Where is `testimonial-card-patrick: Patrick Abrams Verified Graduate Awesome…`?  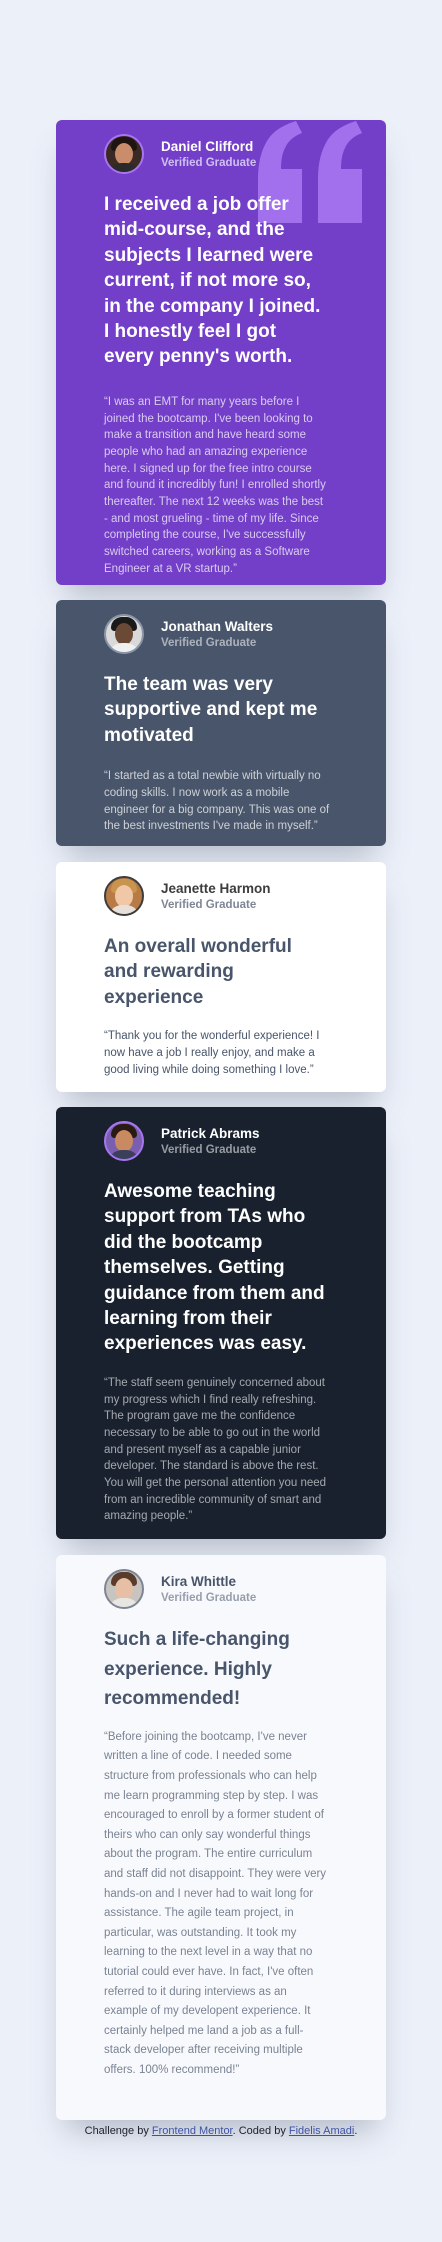 testimonial-card-patrick: Patrick Abrams Verified Graduate Awesome… is located at coordinates (221, 1323).